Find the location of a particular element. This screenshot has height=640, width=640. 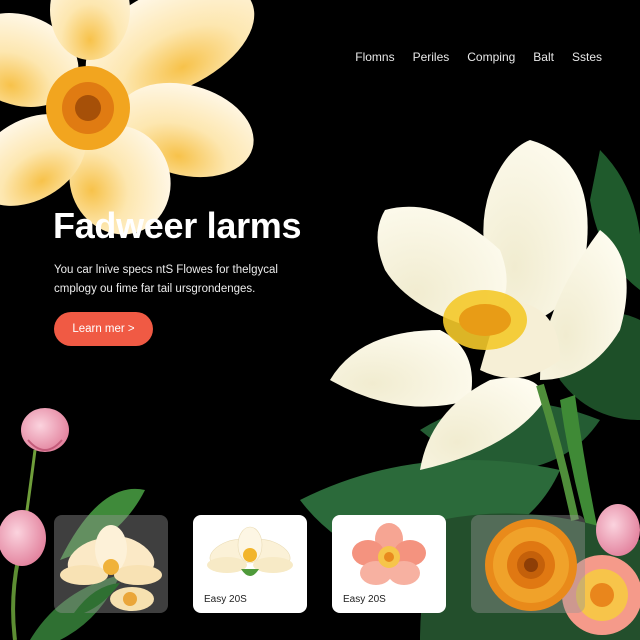

hero-title: Fadweer larms is located at coordinates (177, 225).